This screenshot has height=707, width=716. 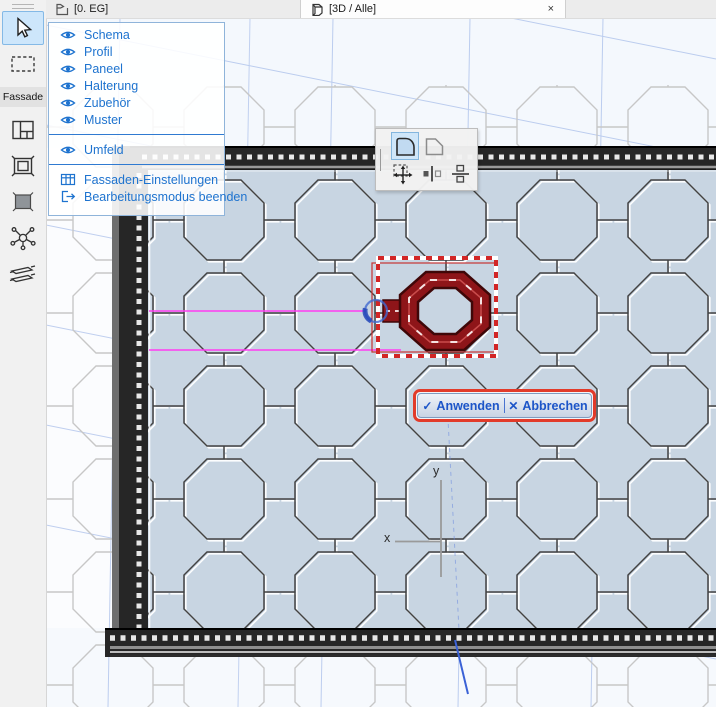 I want to click on distribute-icon, so click(x=460, y=173).